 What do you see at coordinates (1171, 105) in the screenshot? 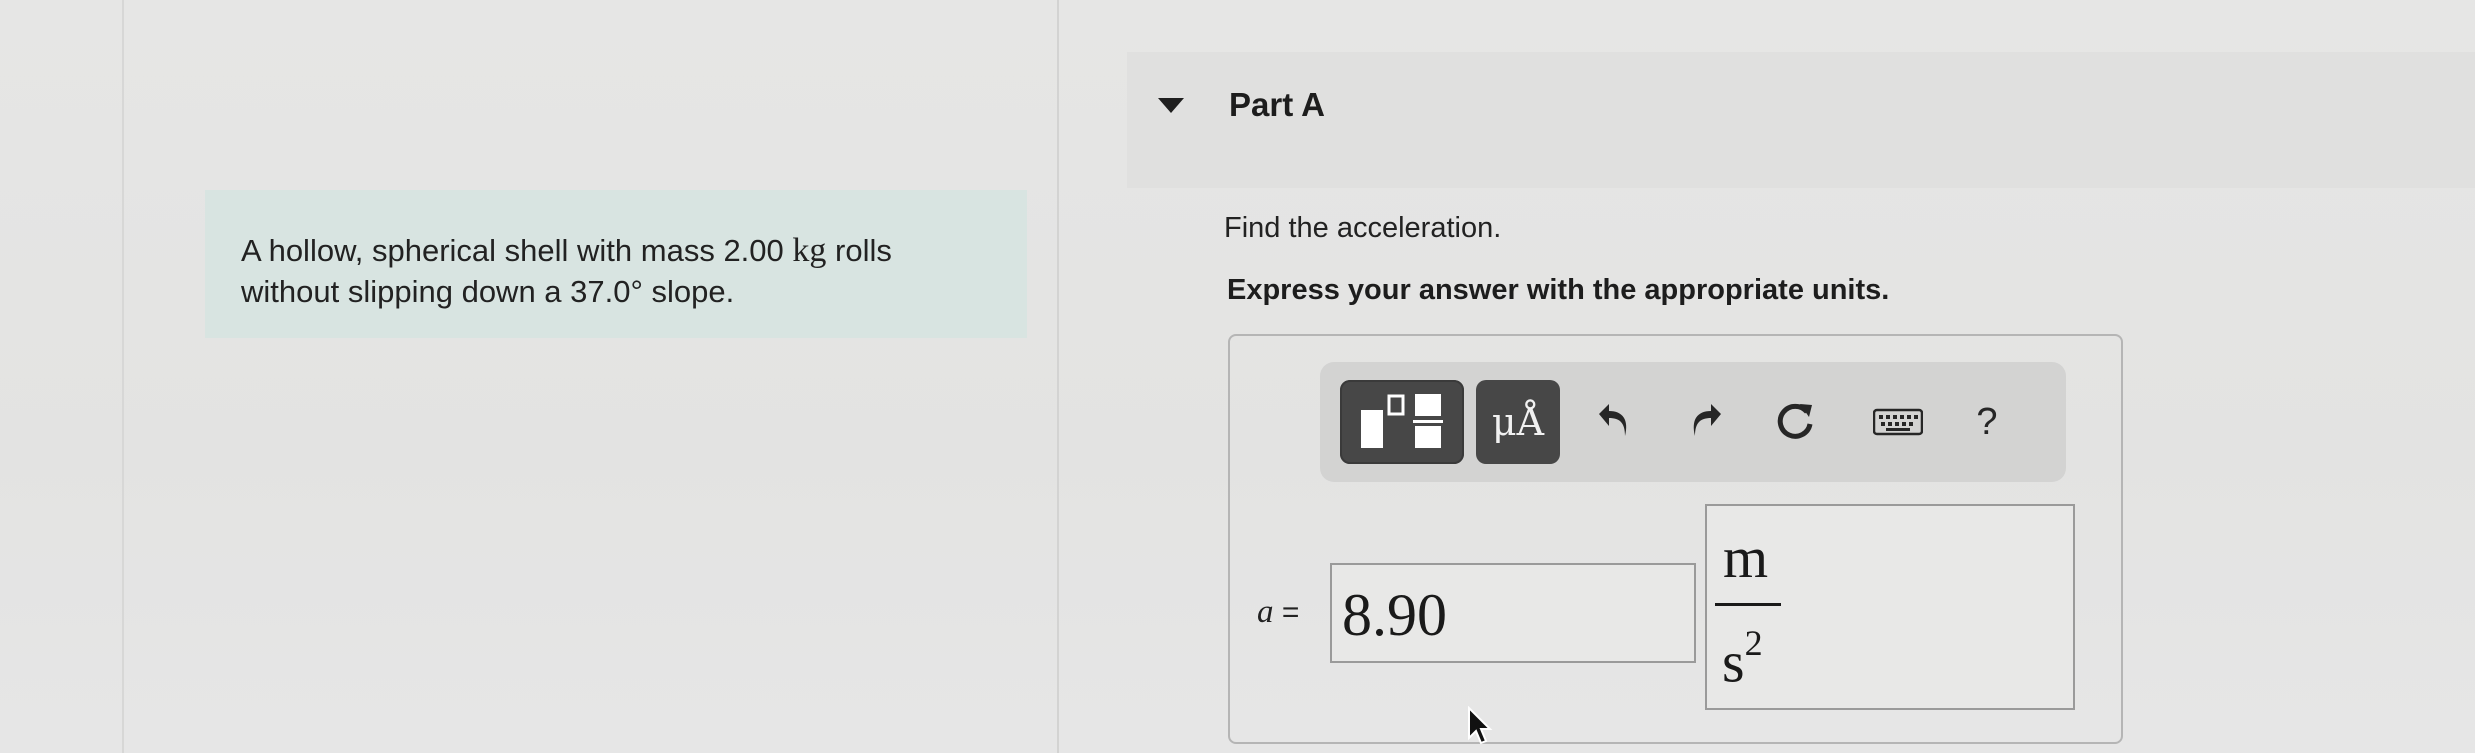
I see `collapse-caret-icon` at bounding box center [1171, 105].